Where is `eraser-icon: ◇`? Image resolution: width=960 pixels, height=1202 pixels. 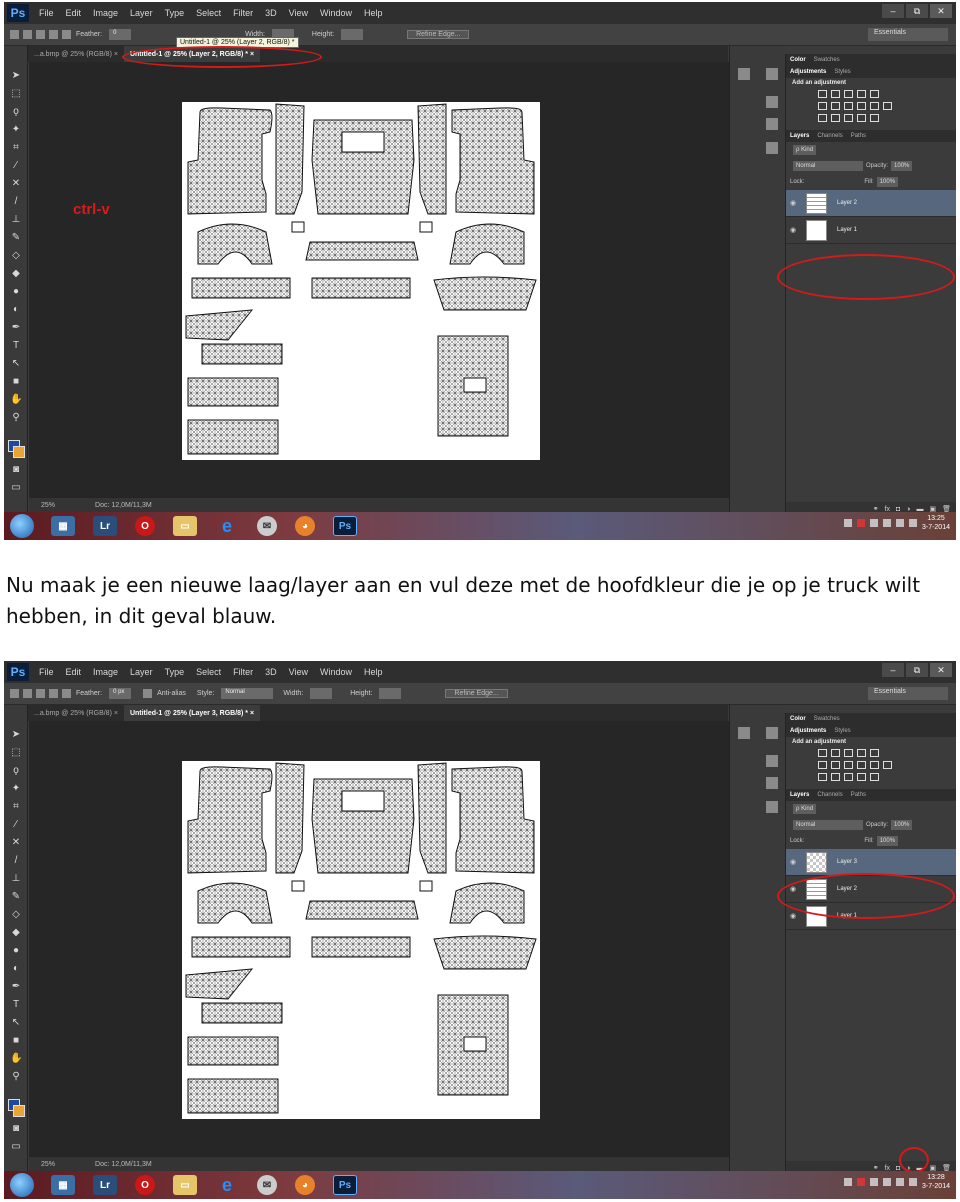 eraser-icon: ◇ is located at coordinates (16, 256).